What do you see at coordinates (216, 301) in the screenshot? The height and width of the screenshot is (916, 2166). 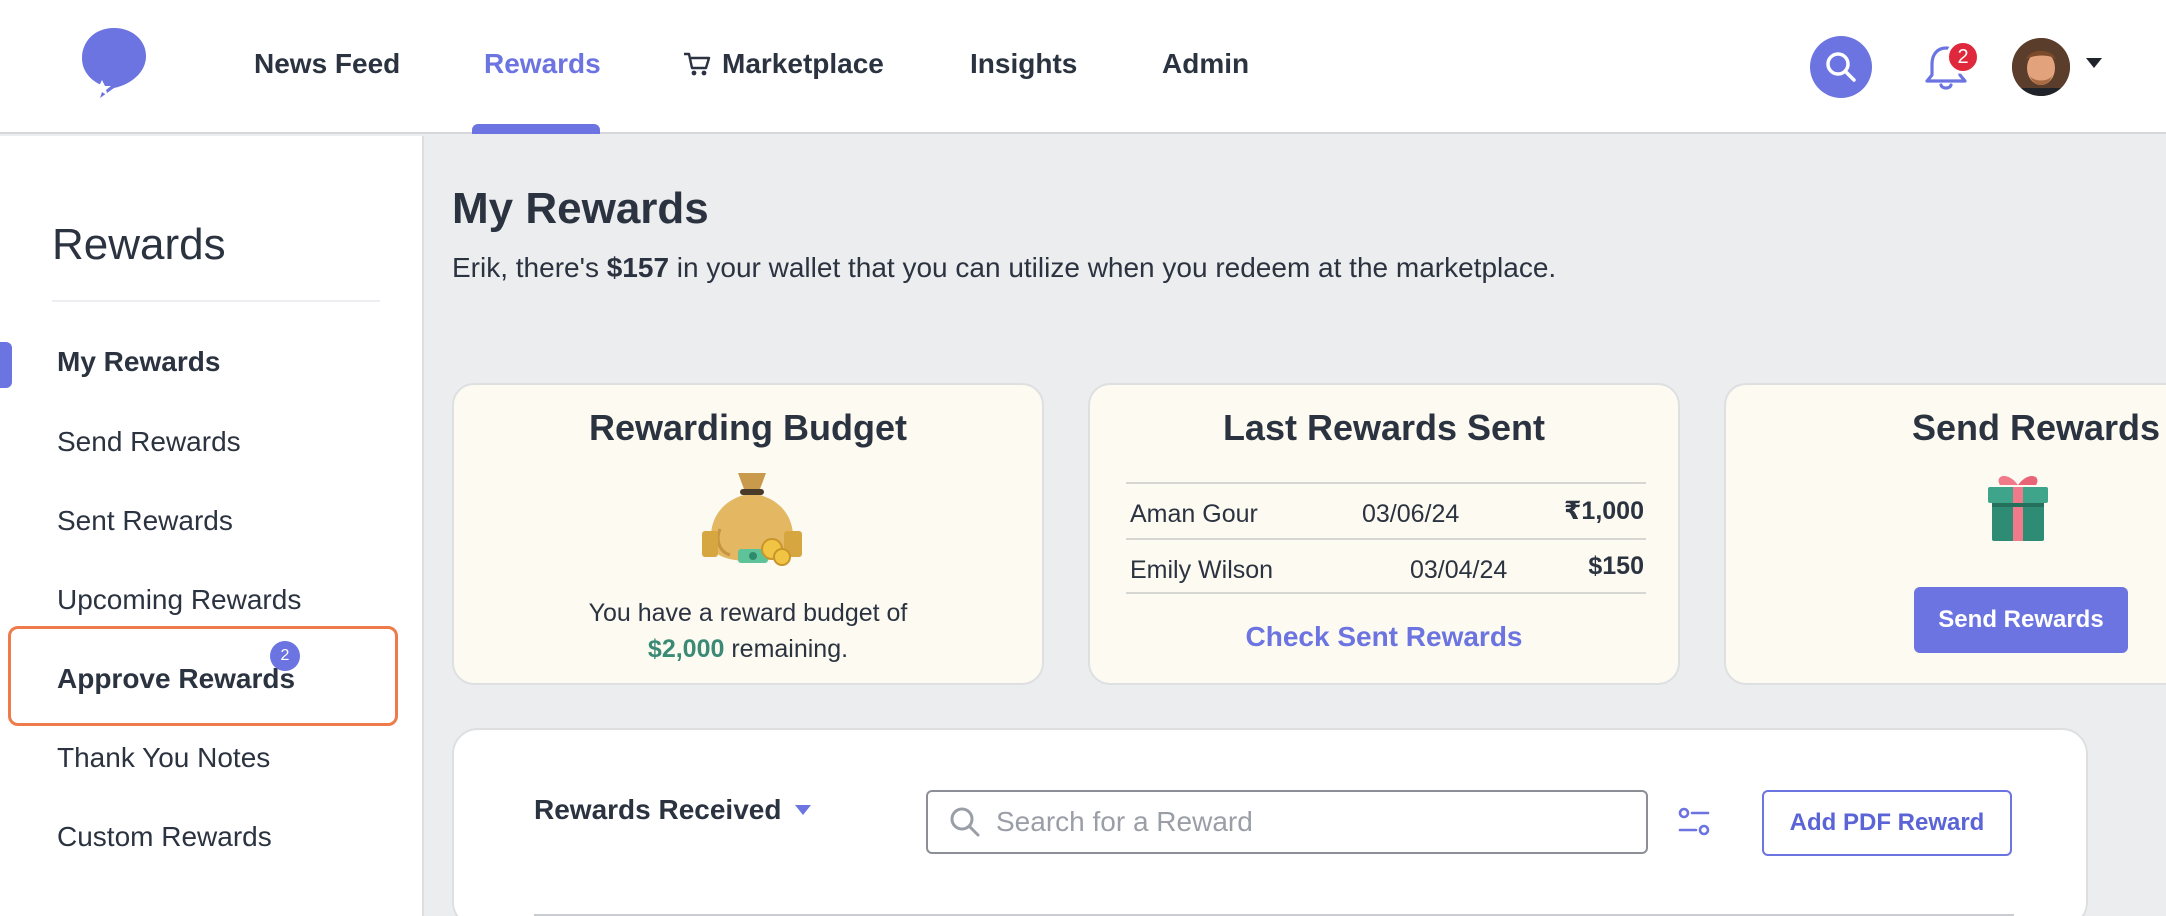 I see `sidebar-divider` at bounding box center [216, 301].